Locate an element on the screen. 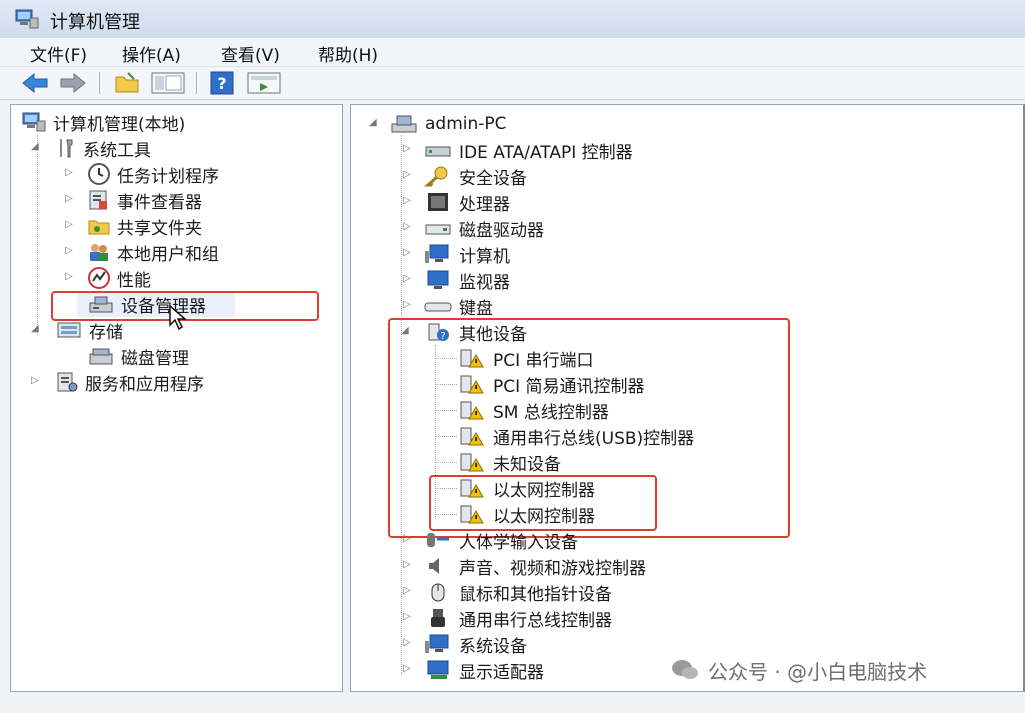 This screenshot has width=1025, height=713. performance-icon is located at coordinates (99, 278).